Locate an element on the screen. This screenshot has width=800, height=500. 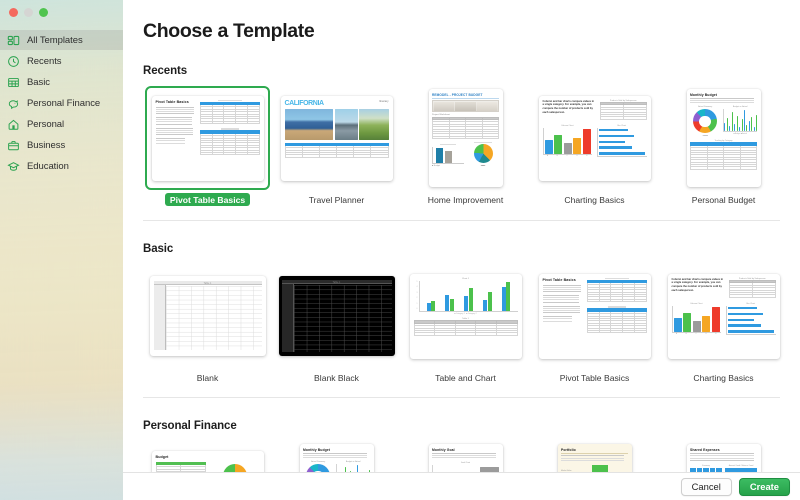
template-card: Monthly GoalGoal ChartMonthly Goal is located at coordinates (465, 456).